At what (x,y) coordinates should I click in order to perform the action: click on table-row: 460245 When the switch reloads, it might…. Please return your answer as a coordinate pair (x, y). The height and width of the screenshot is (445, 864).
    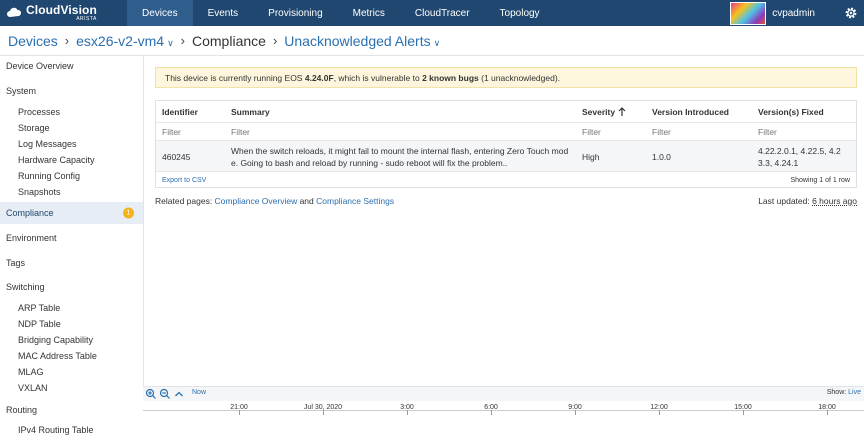
    Looking at the image, I should click on (506, 156).